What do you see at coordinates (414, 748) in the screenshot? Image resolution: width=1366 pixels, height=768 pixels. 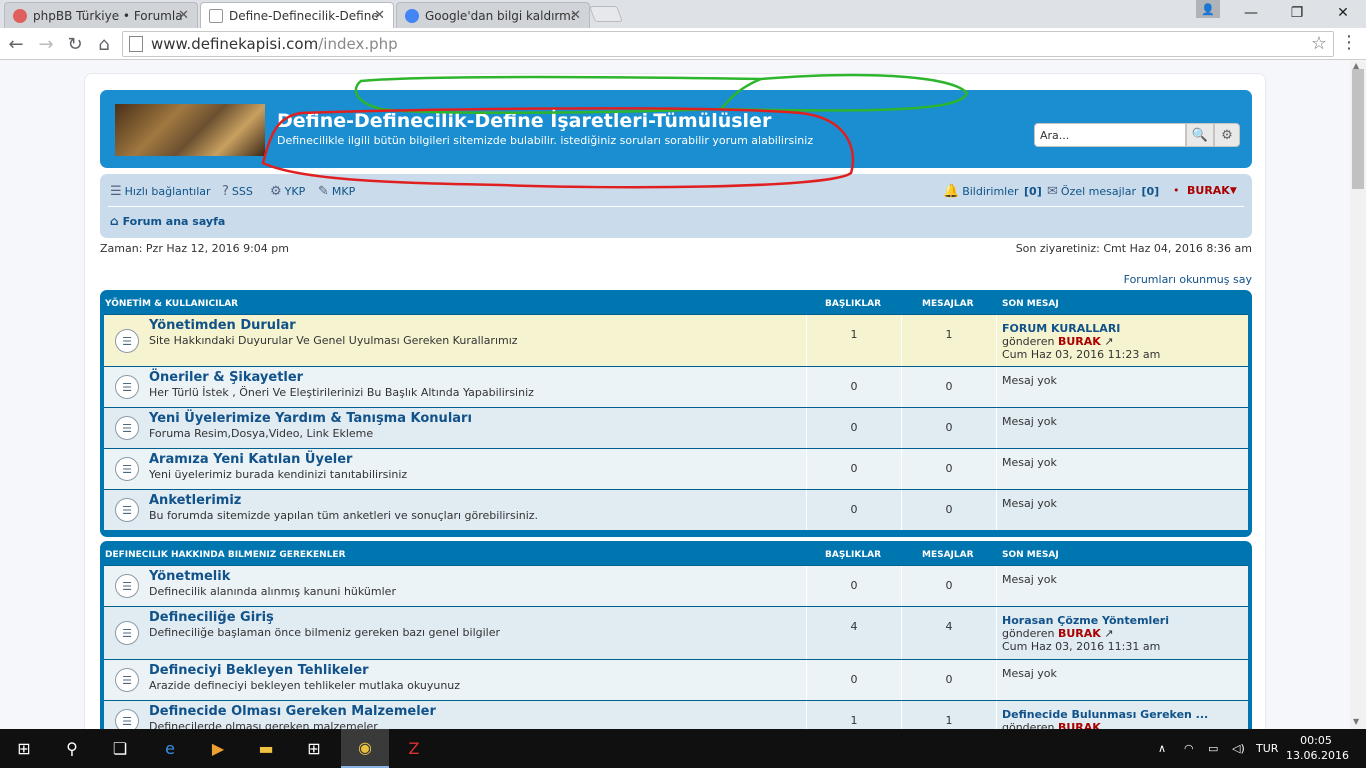 I see `filezilla-icon: Z` at bounding box center [414, 748].